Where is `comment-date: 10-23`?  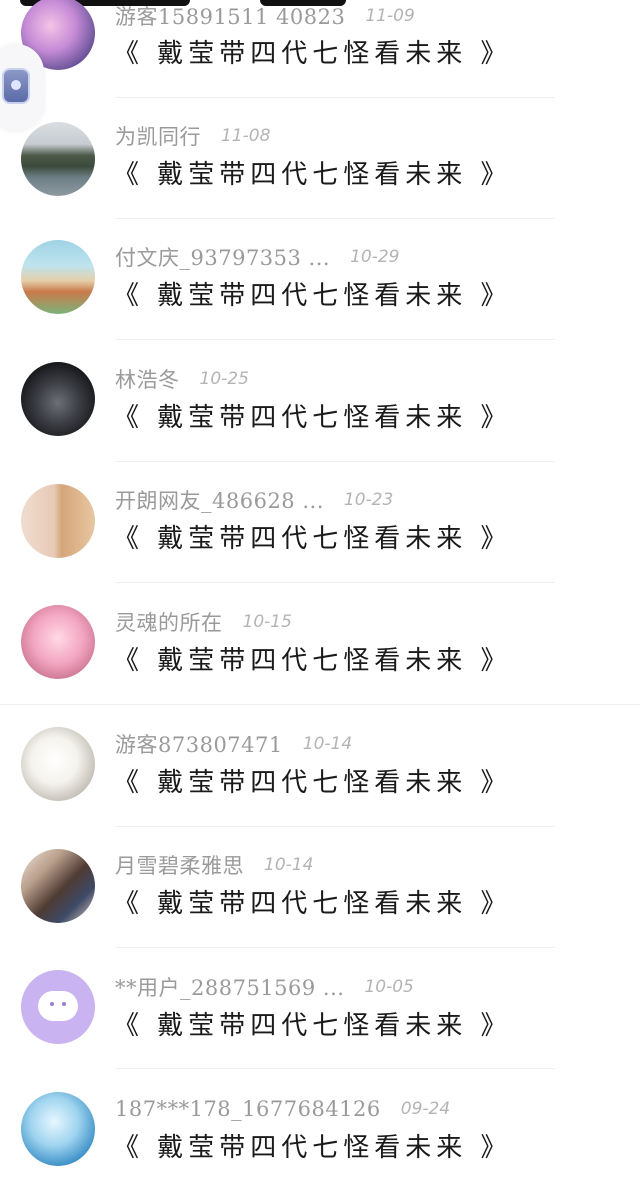
comment-date: 10-23 is located at coordinates (368, 500).